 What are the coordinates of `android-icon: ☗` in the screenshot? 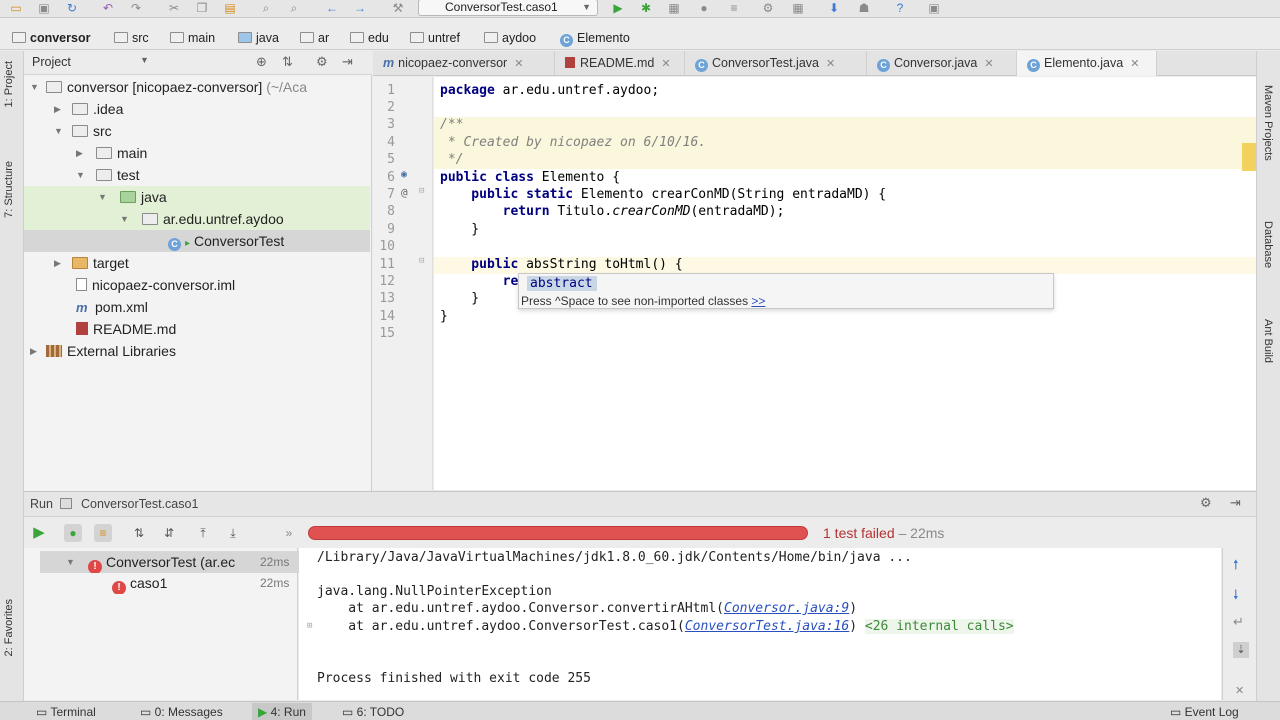 It's located at (864, 8).